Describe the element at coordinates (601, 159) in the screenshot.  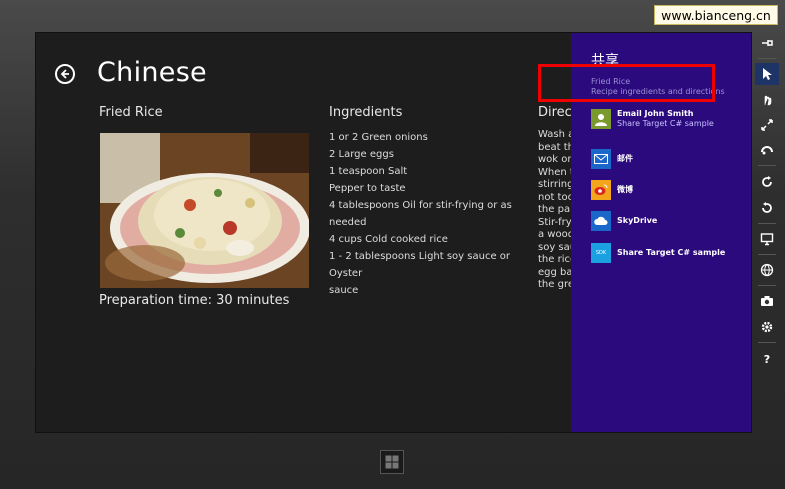
I see `mail-icon` at that location.